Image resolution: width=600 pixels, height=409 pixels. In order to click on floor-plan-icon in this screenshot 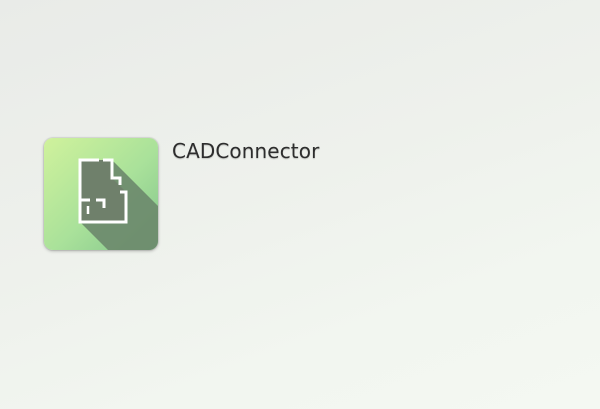, I will do `click(101, 194)`.